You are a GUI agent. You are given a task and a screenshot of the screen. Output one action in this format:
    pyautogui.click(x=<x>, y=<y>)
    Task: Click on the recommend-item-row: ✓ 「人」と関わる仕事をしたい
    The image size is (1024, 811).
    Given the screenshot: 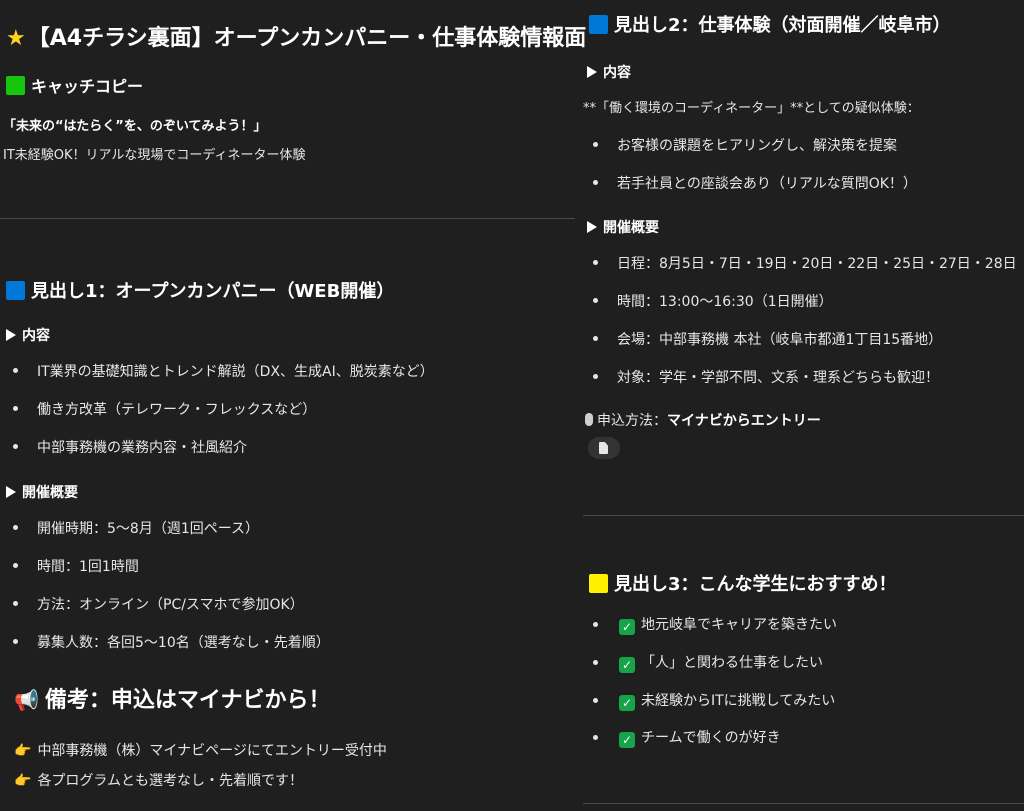 What is the action you would take?
    pyautogui.click(x=721, y=662)
    